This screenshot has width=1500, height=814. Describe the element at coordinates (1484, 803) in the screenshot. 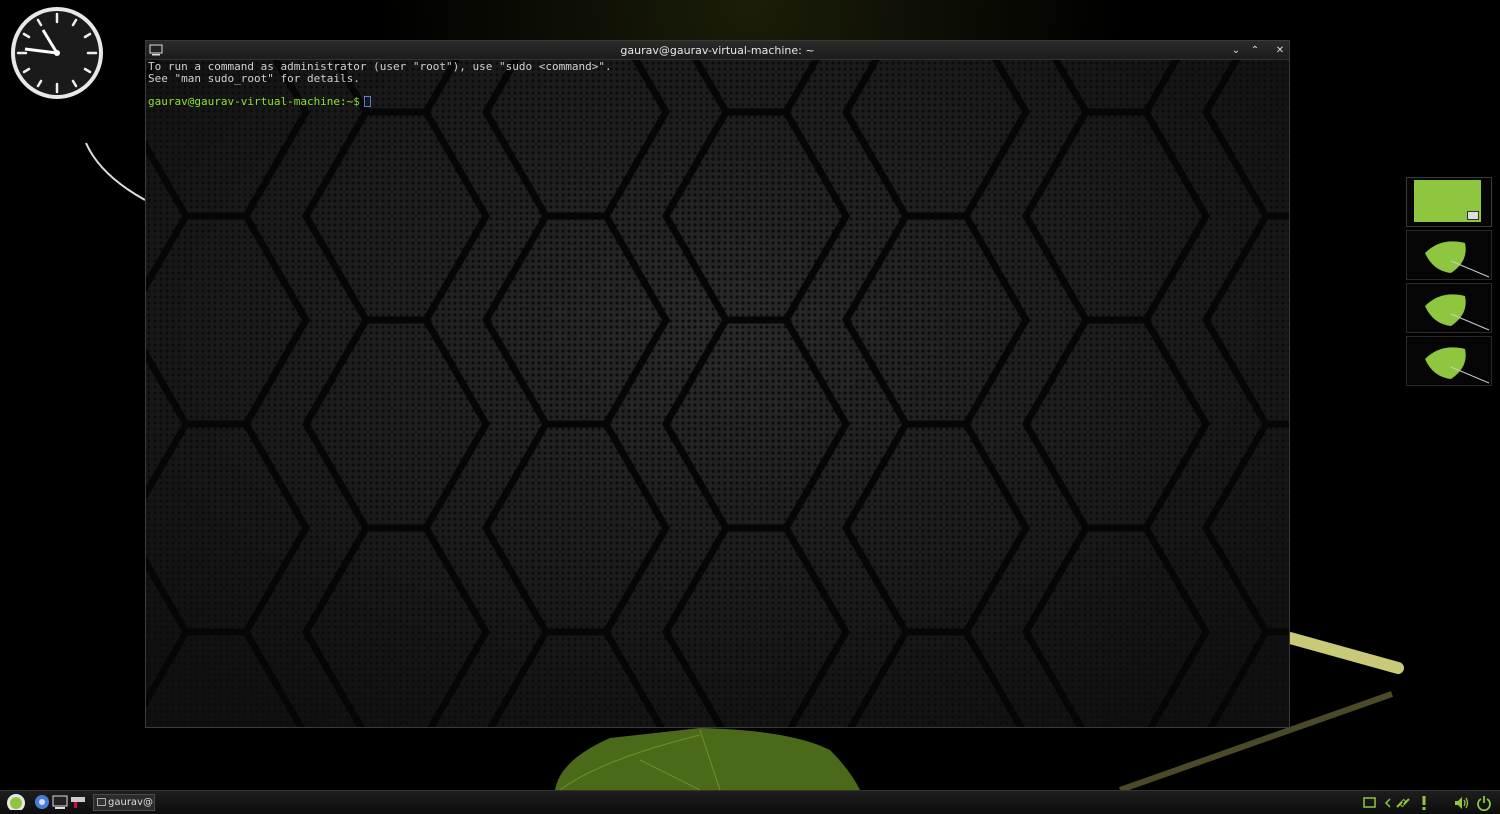

I see `power-icon` at that location.